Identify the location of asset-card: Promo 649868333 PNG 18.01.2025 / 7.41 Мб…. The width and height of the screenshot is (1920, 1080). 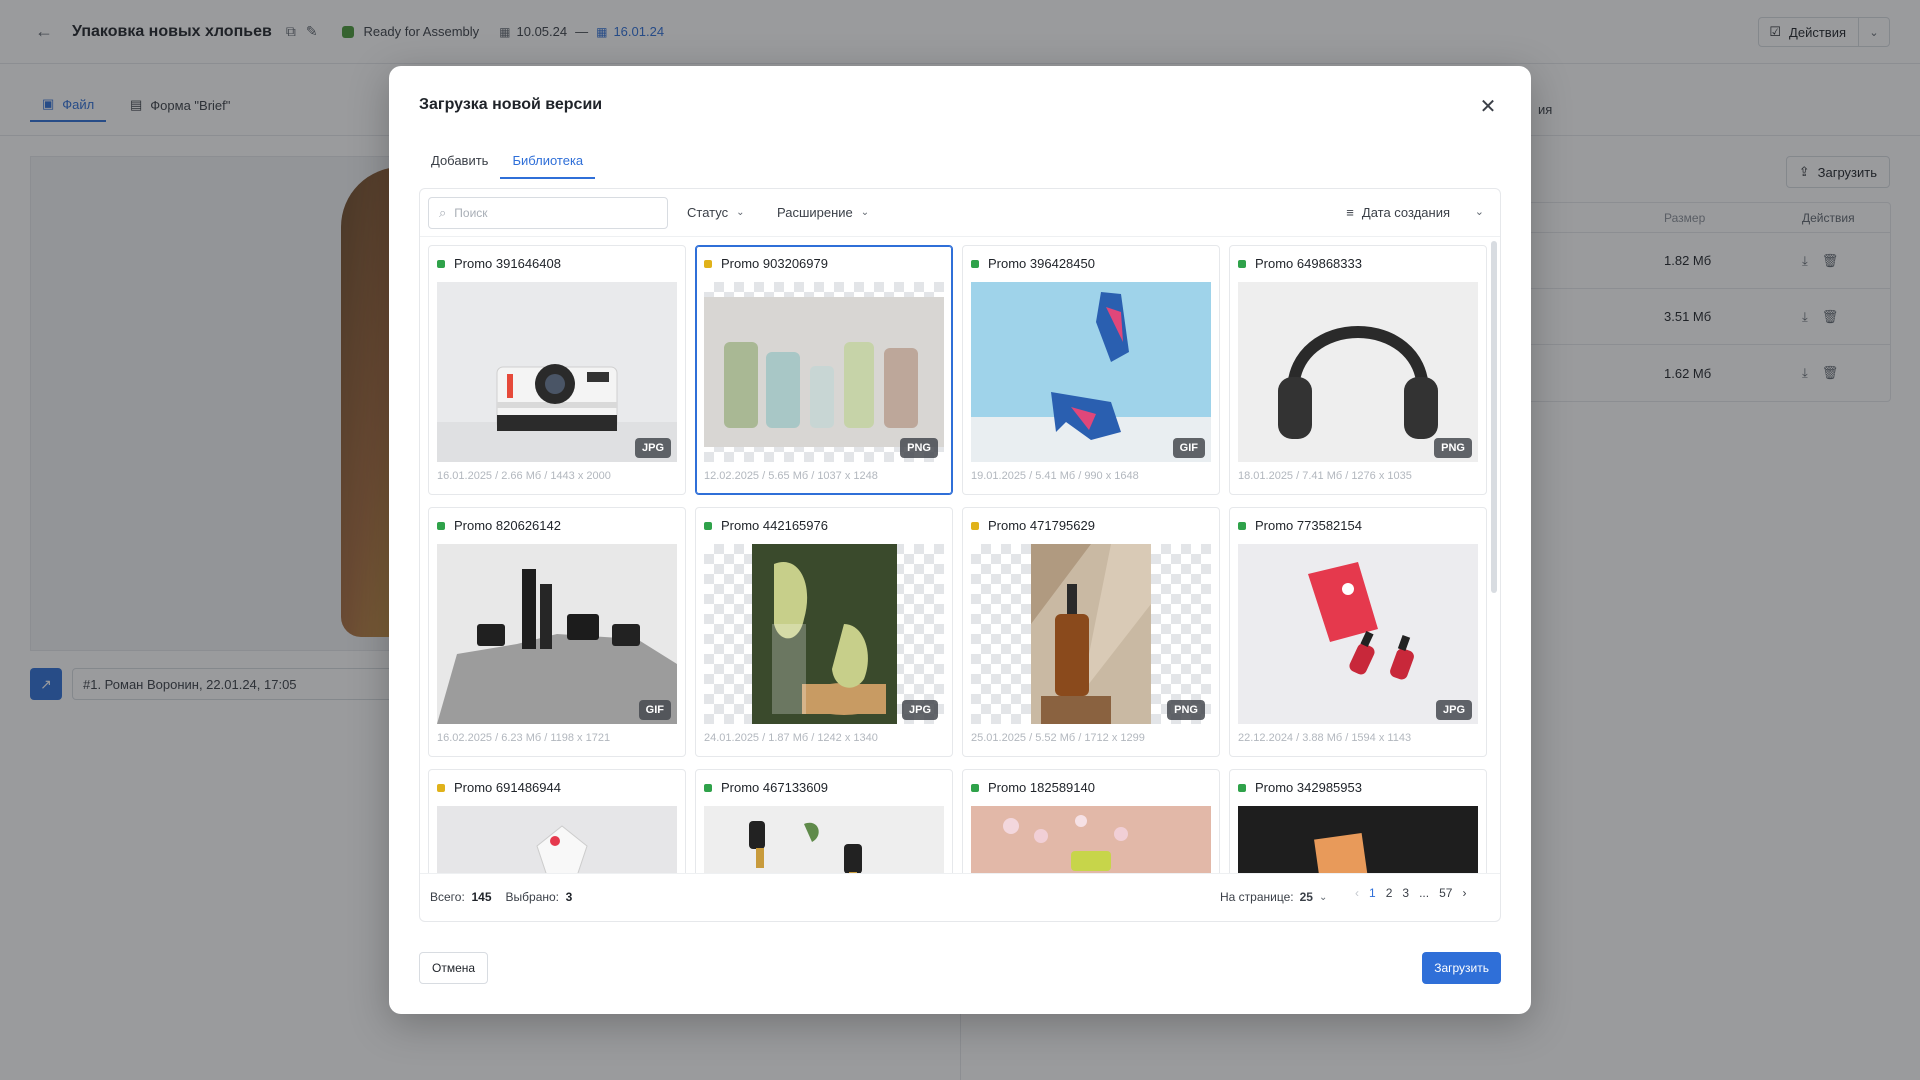
(1358, 370).